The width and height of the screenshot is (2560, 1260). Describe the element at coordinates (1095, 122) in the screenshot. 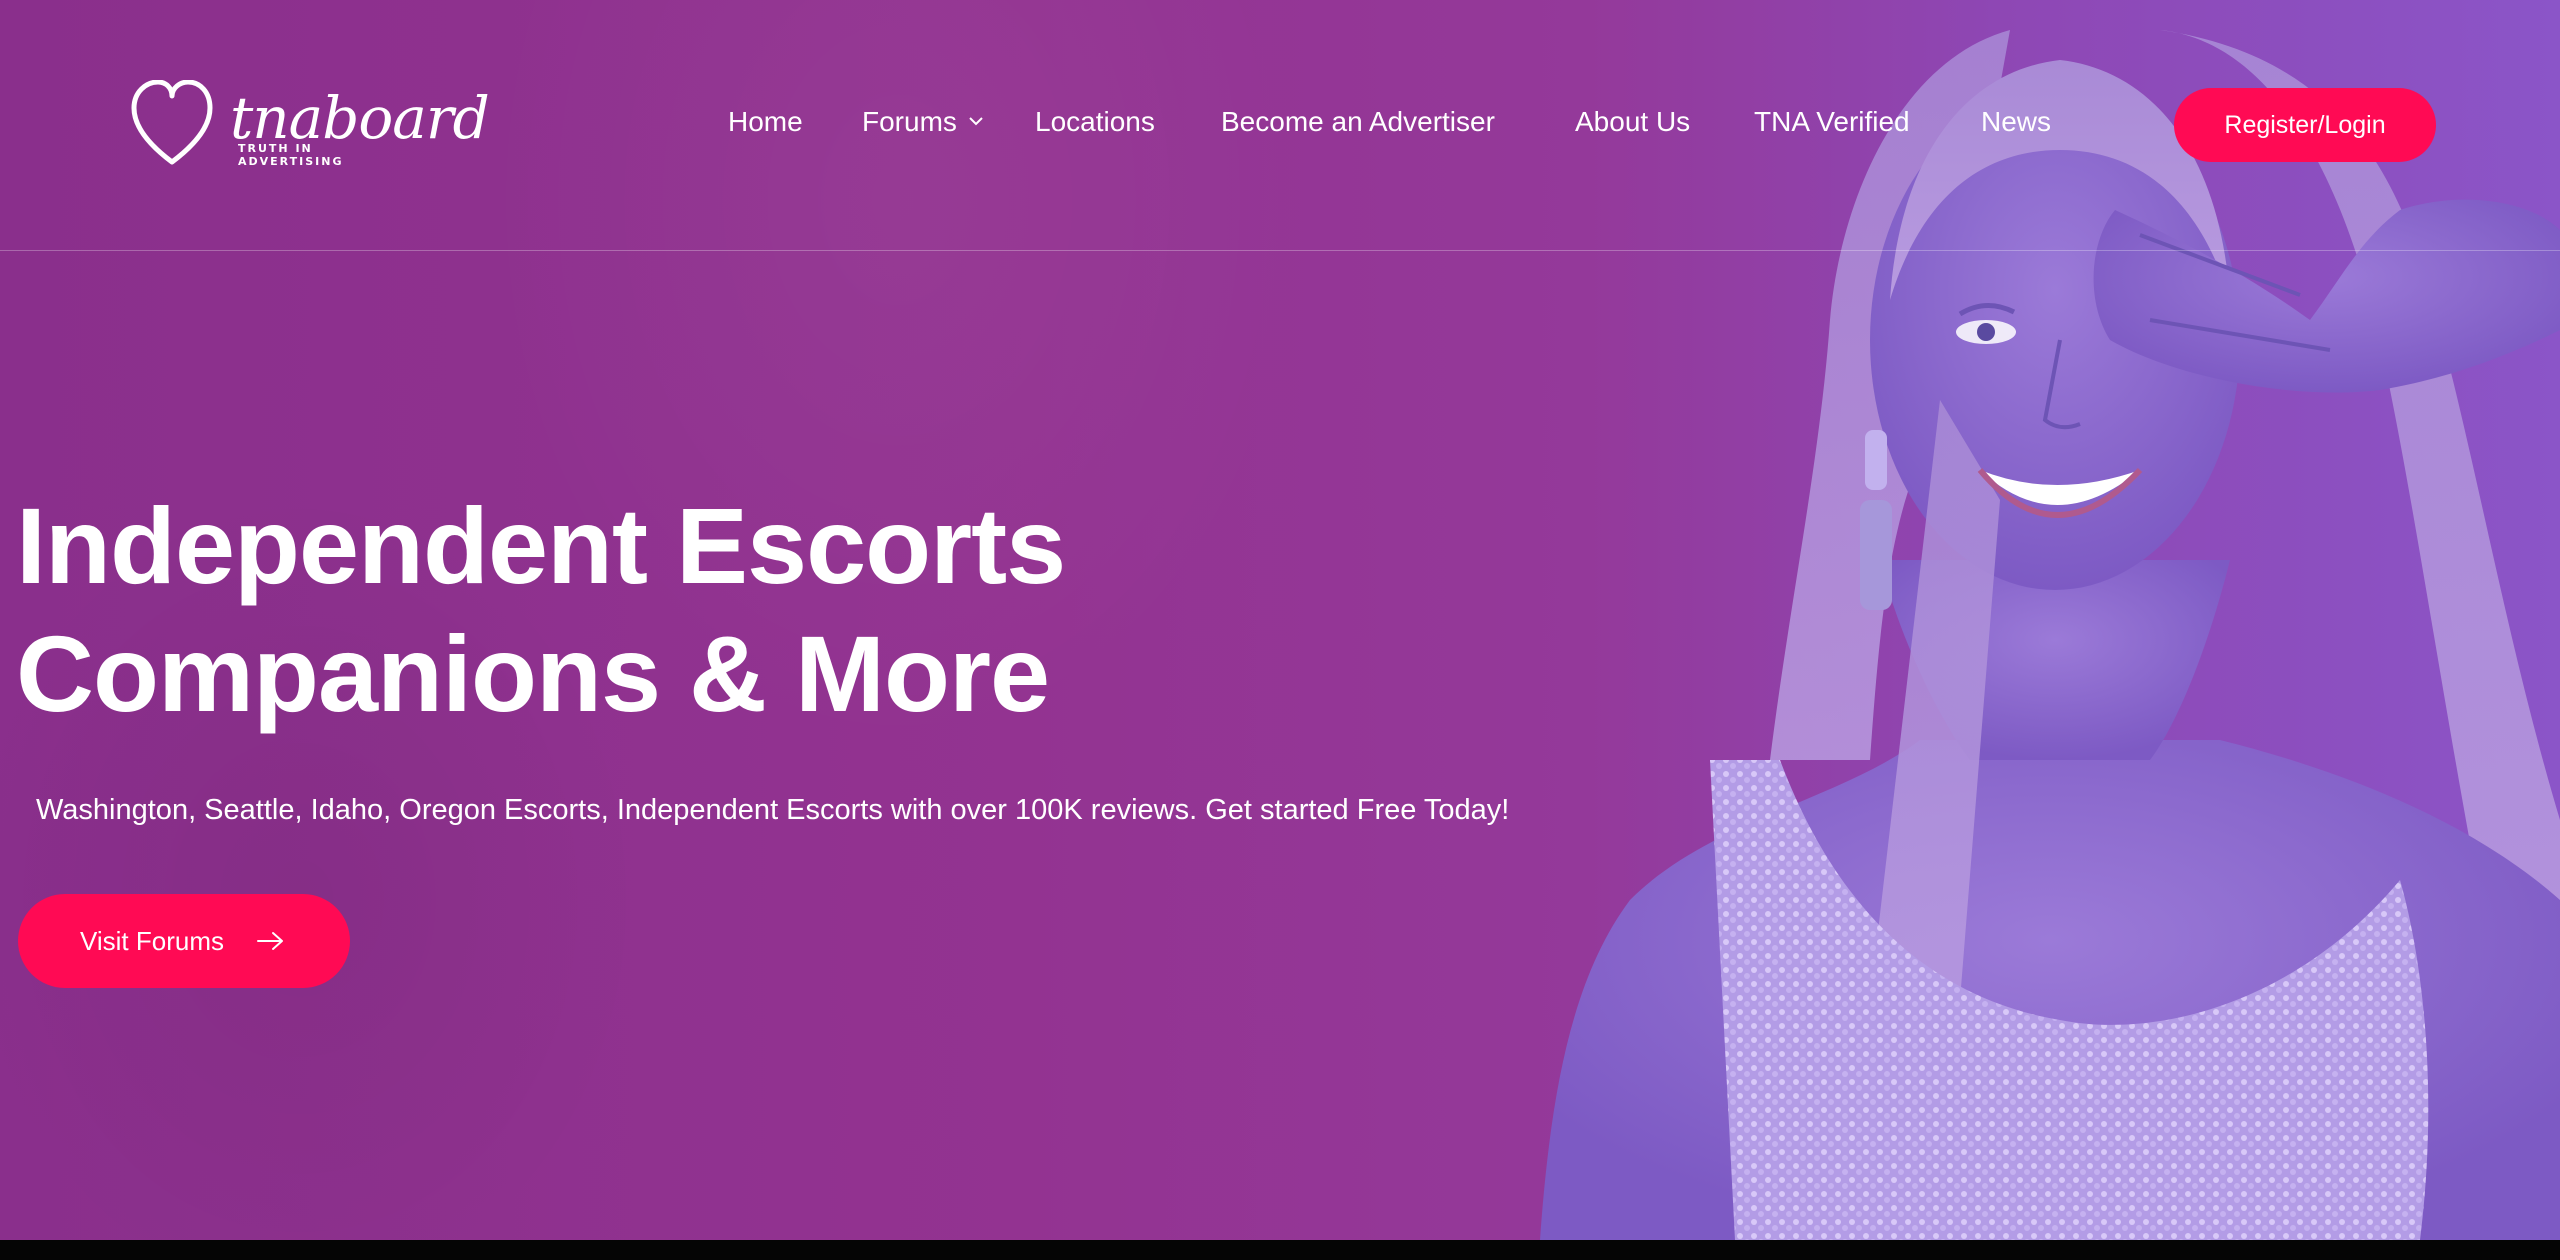

I see `nav-locations: Locations` at that location.